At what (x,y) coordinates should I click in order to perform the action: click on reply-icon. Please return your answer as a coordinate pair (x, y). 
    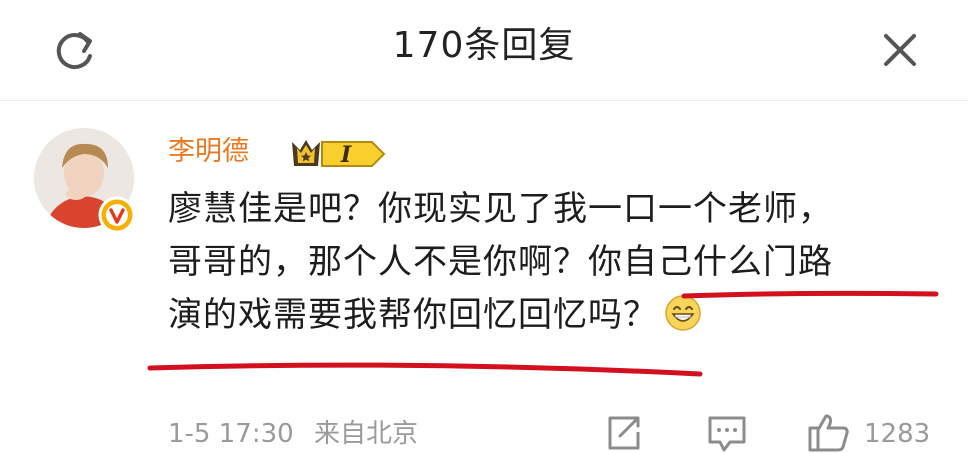
    Looking at the image, I should click on (727, 434).